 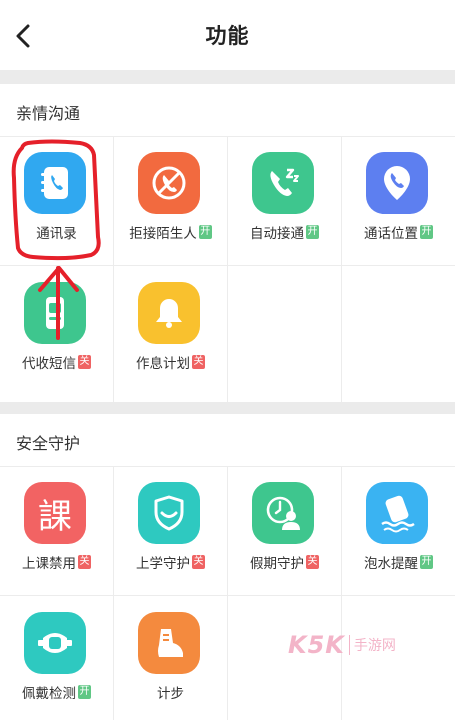 What do you see at coordinates (169, 643) in the screenshot?
I see `footstep-icon` at bounding box center [169, 643].